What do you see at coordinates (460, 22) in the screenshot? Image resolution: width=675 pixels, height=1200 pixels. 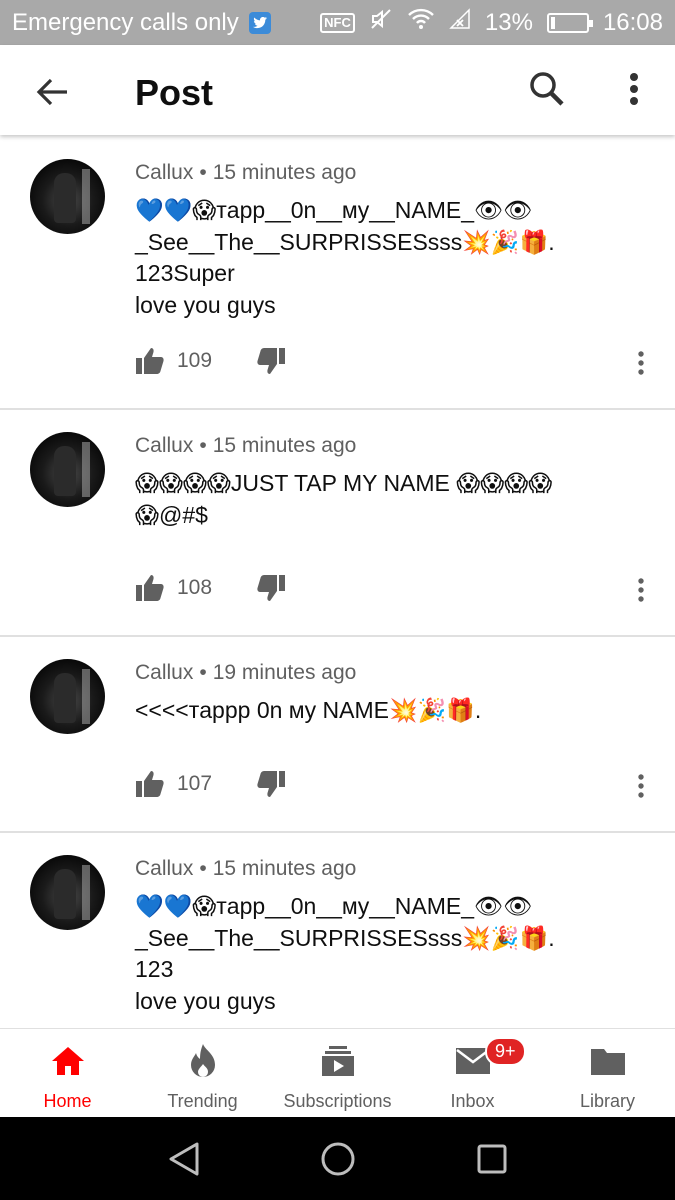 I see `signal-icon` at bounding box center [460, 22].